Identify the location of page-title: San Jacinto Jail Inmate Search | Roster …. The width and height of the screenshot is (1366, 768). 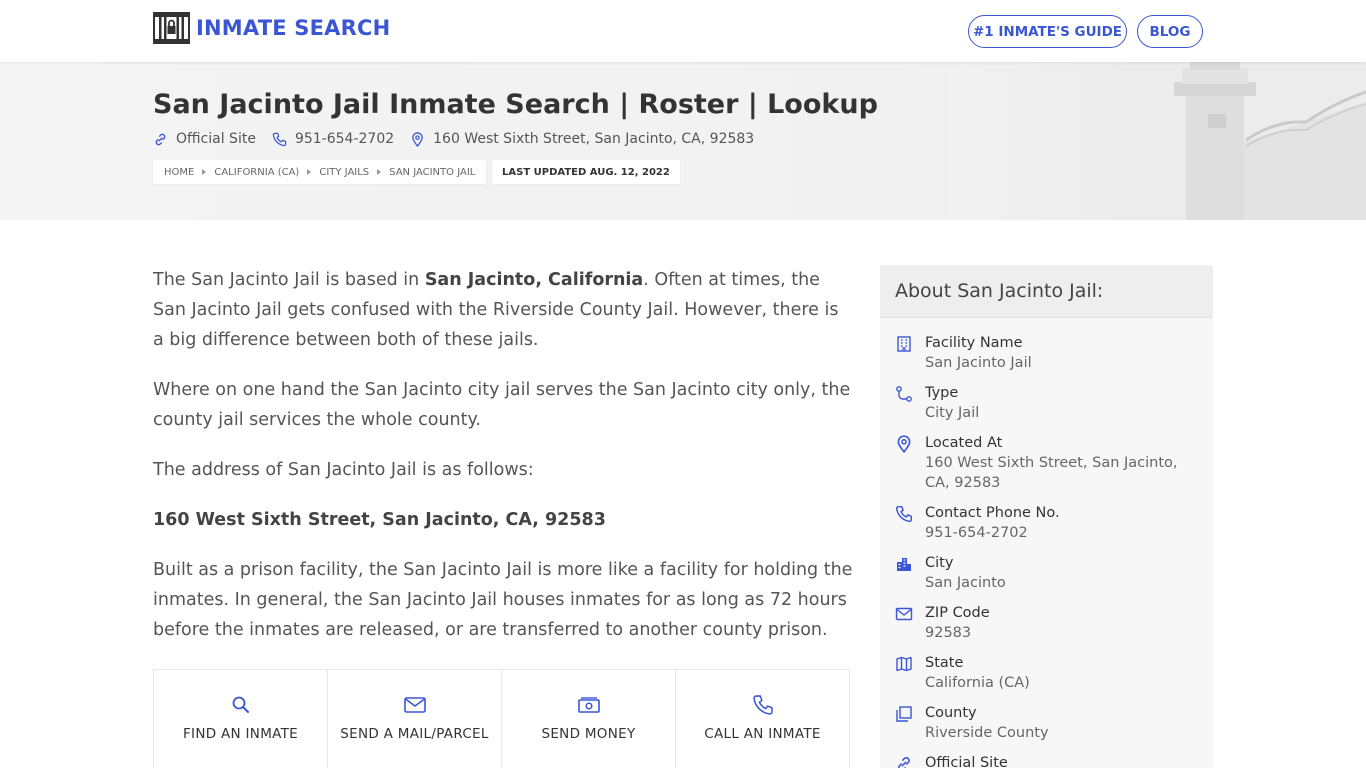
(515, 104).